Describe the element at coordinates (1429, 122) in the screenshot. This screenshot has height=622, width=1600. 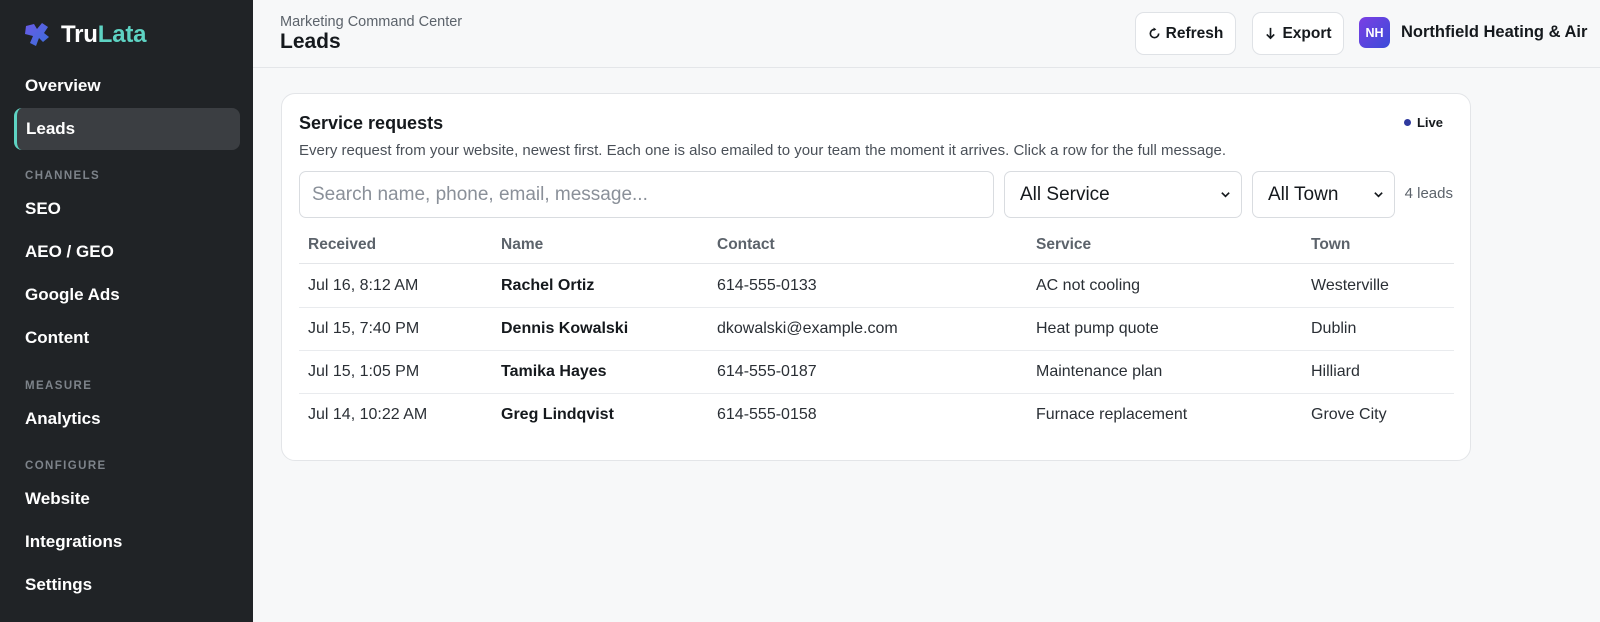
I see `live-label: Live` at that location.